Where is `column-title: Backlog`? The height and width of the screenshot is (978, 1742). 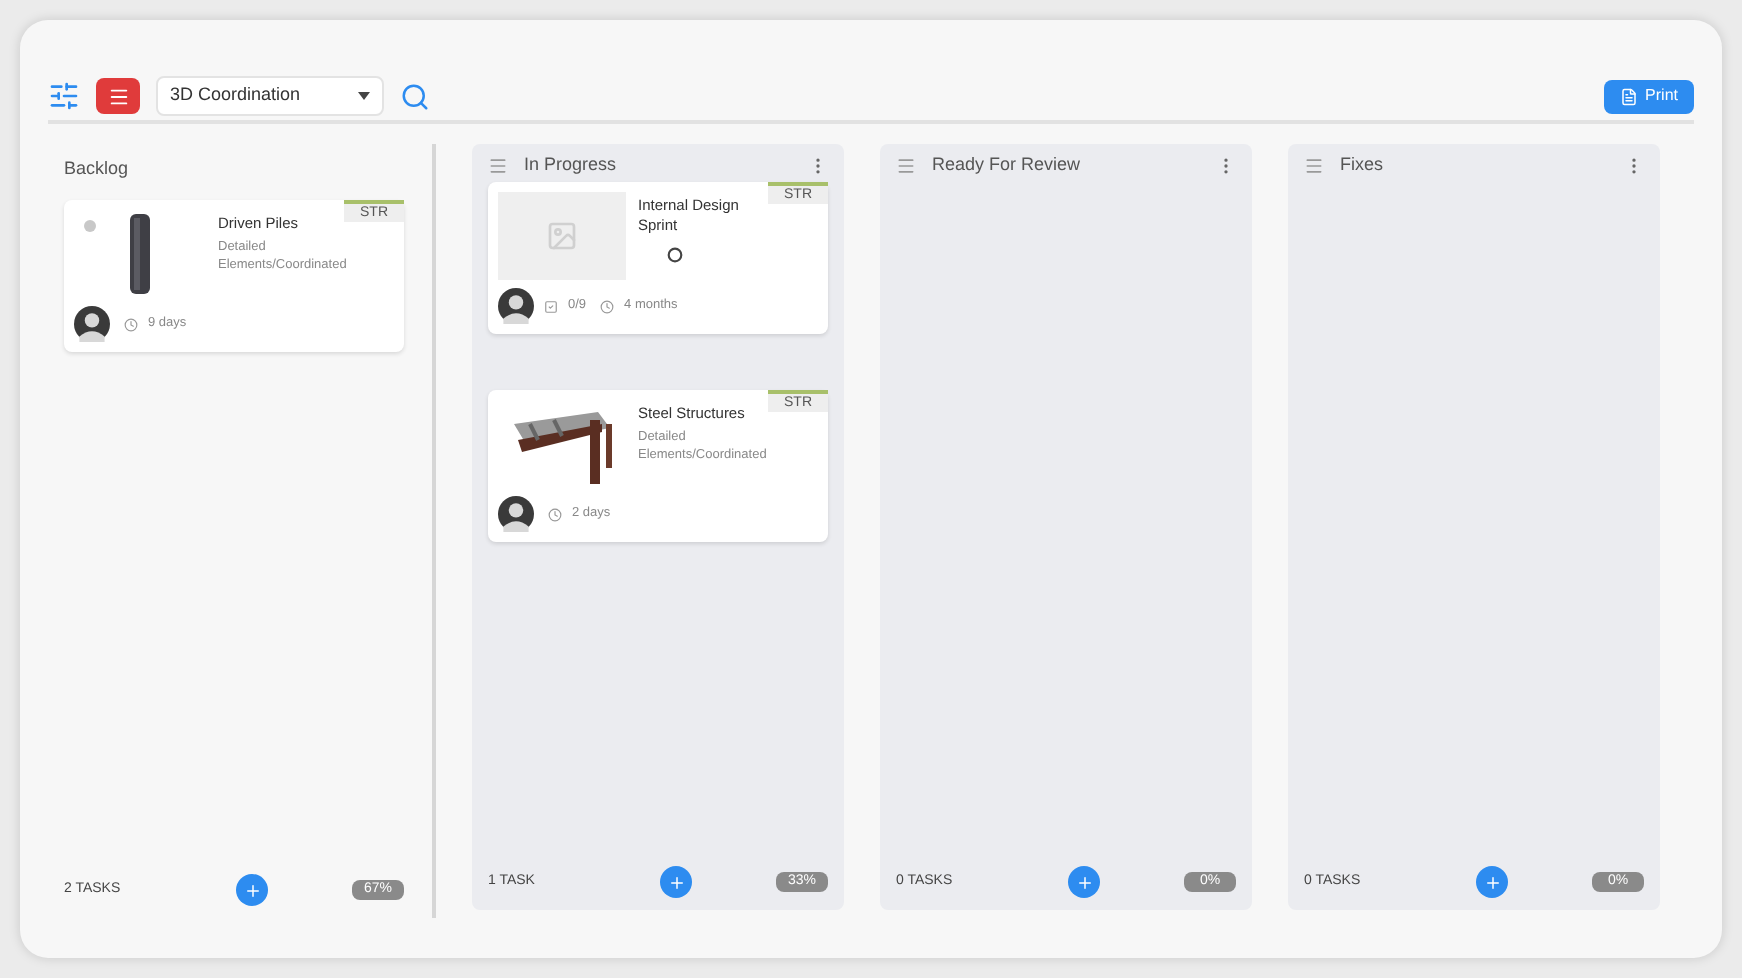 column-title: Backlog is located at coordinates (97, 169).